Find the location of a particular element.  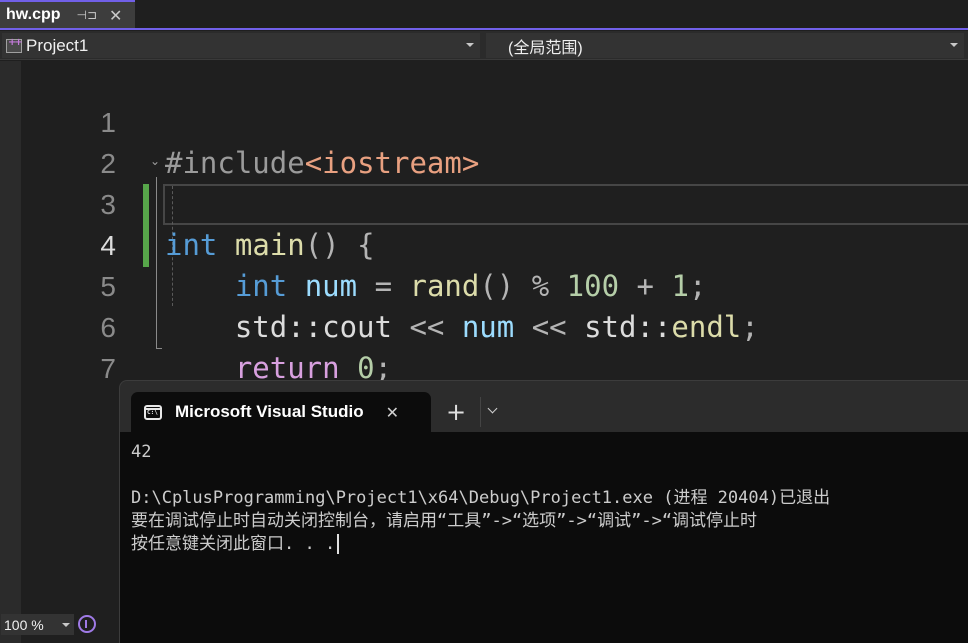

cmd-icon is located at coordinates (153, 412).